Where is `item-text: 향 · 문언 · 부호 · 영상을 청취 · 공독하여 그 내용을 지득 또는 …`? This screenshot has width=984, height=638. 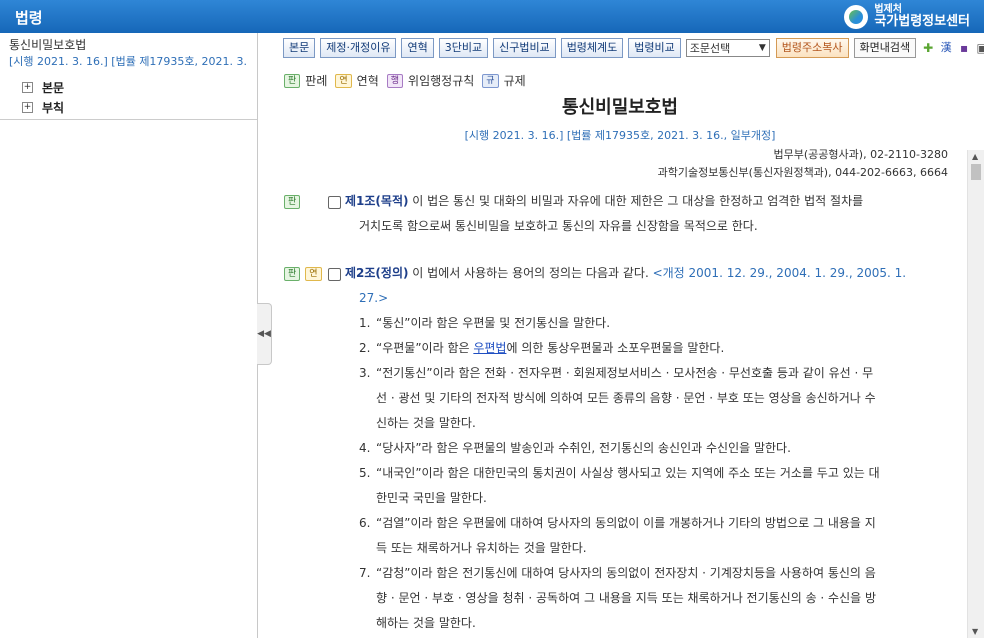
item-text: 향 · 문언 · 부호 · 영상을 청취 · 공독하여 그 내용을 지득 또는 … is located at coordinates (626, 598).